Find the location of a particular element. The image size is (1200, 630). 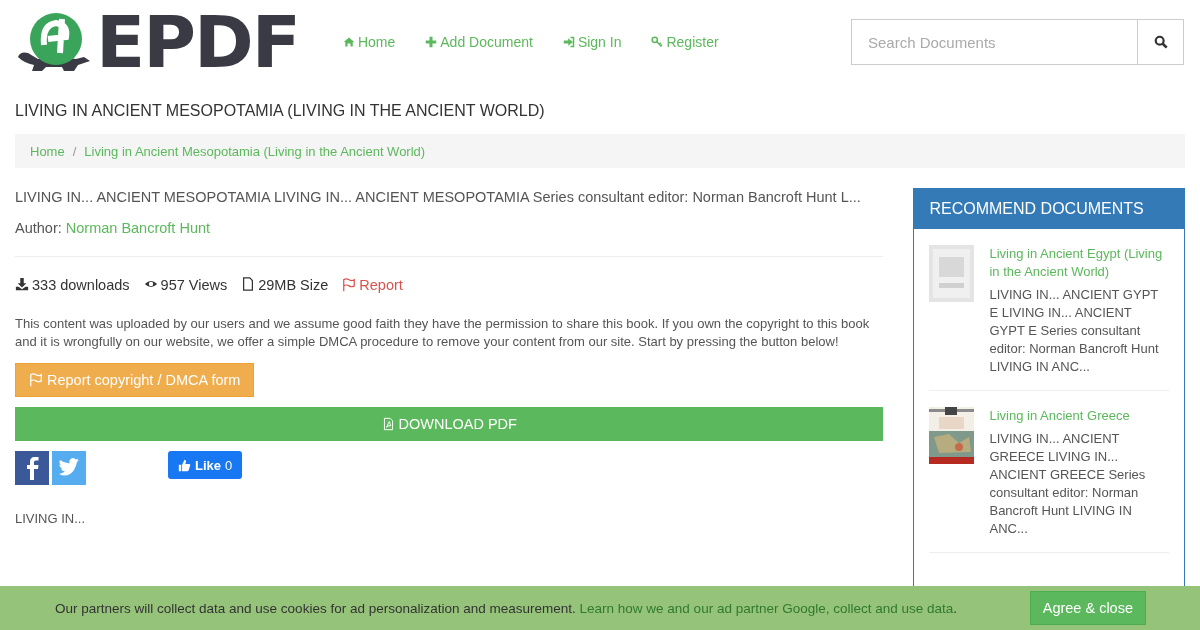

search-button is located at coordinates (1160, 42).